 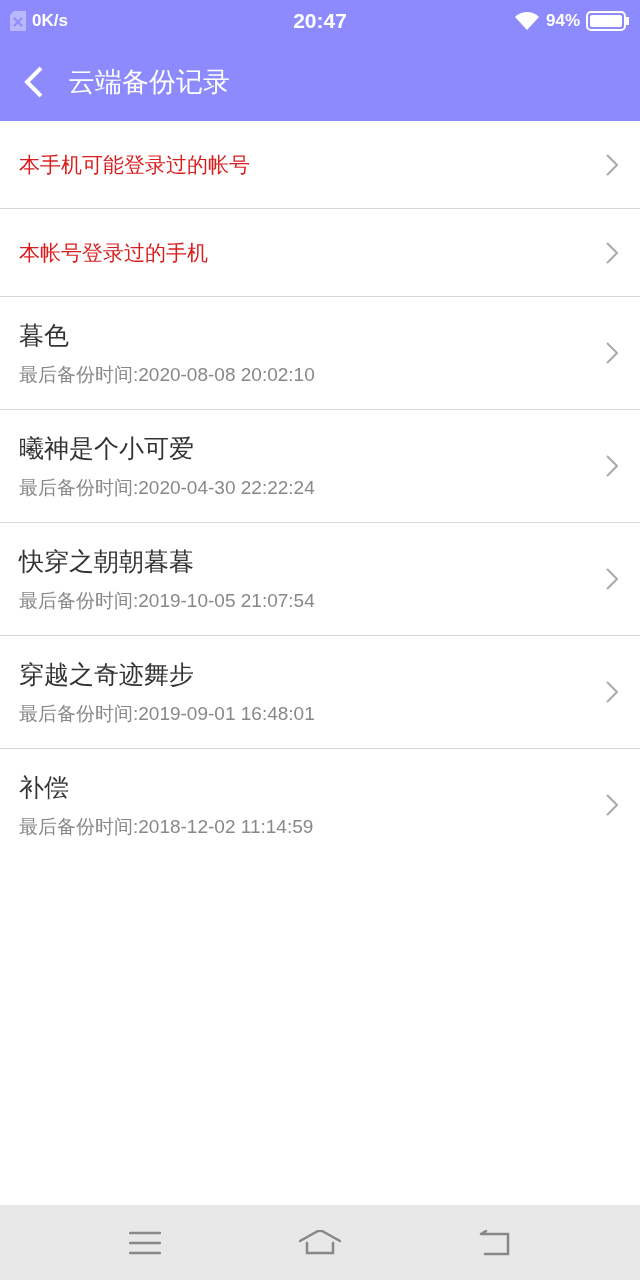 What do you see at coordinates (167, 374) in the screenshot?
I see `backup-time: 最后备份时间:2020-08-08 20:02:10` at bounding box center [167, 374].